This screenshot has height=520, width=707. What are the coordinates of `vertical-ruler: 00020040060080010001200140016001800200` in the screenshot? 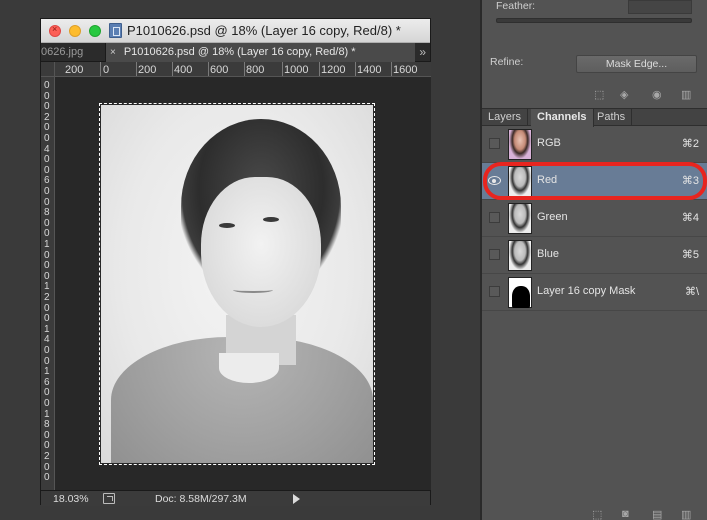 It's located at (48, 283).